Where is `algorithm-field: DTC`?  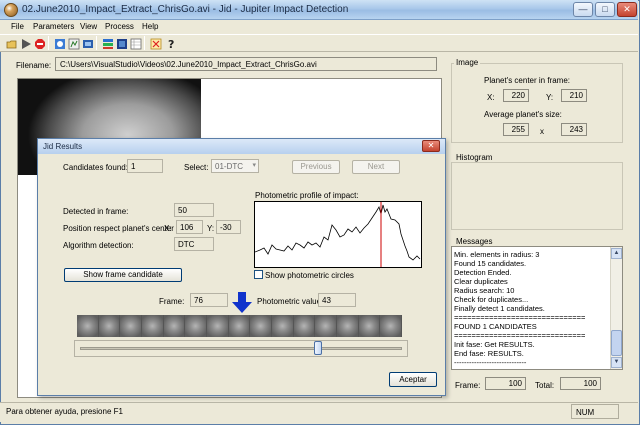
algorithm-field: DTC is located at coordinates (194, 244).